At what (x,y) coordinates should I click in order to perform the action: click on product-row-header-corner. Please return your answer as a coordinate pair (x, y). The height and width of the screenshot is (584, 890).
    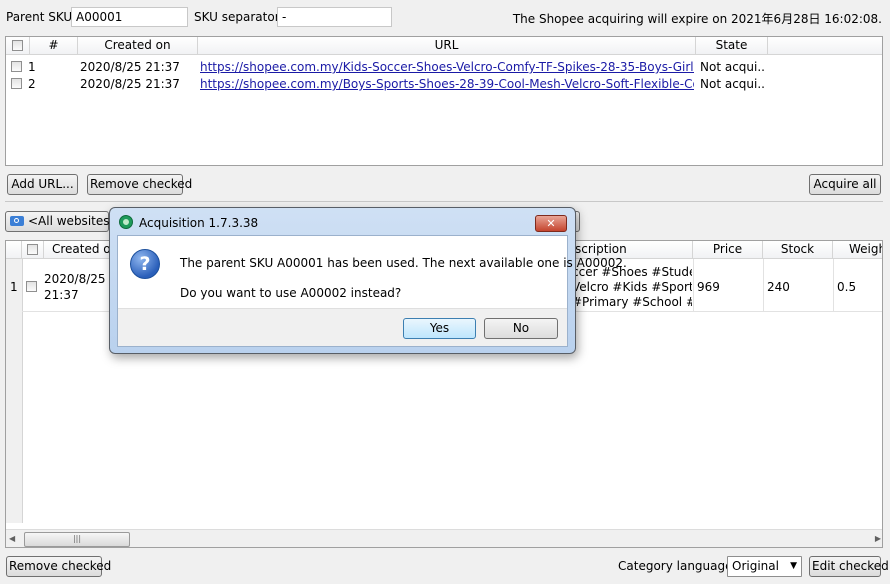
    Looking at the image, I should click on (14, 250).